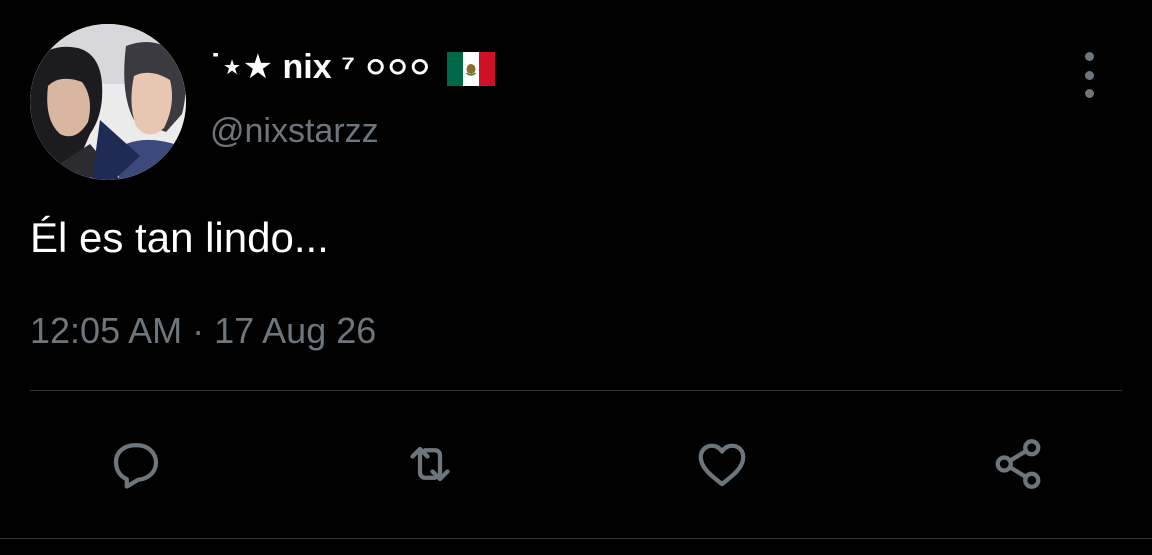  Describe the element at coordinates (320, 66) in the screenshot. I see `display-name-text: ˙⋆★ nix ⁷ ০০০` at that location.